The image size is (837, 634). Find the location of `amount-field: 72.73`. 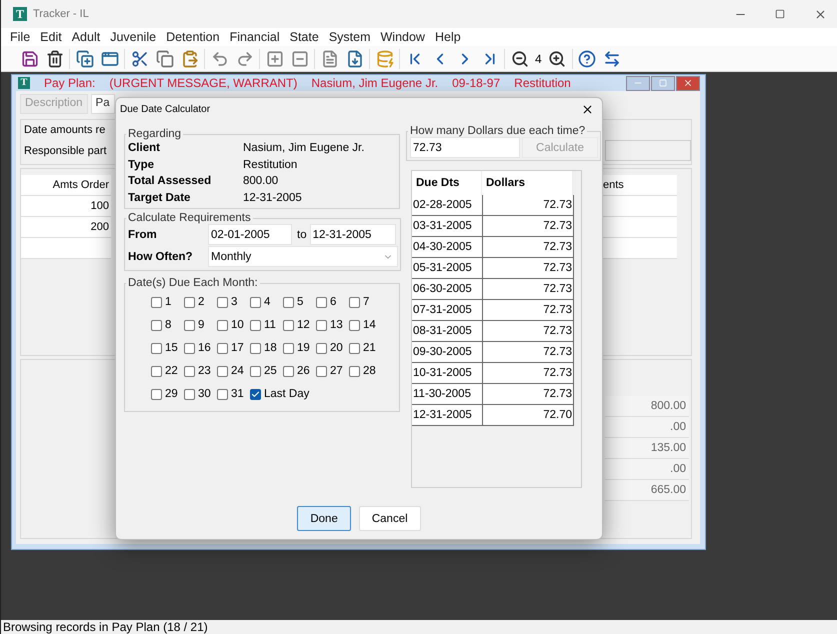

amount-field: 72.73 is located at coordinates (465, 147).